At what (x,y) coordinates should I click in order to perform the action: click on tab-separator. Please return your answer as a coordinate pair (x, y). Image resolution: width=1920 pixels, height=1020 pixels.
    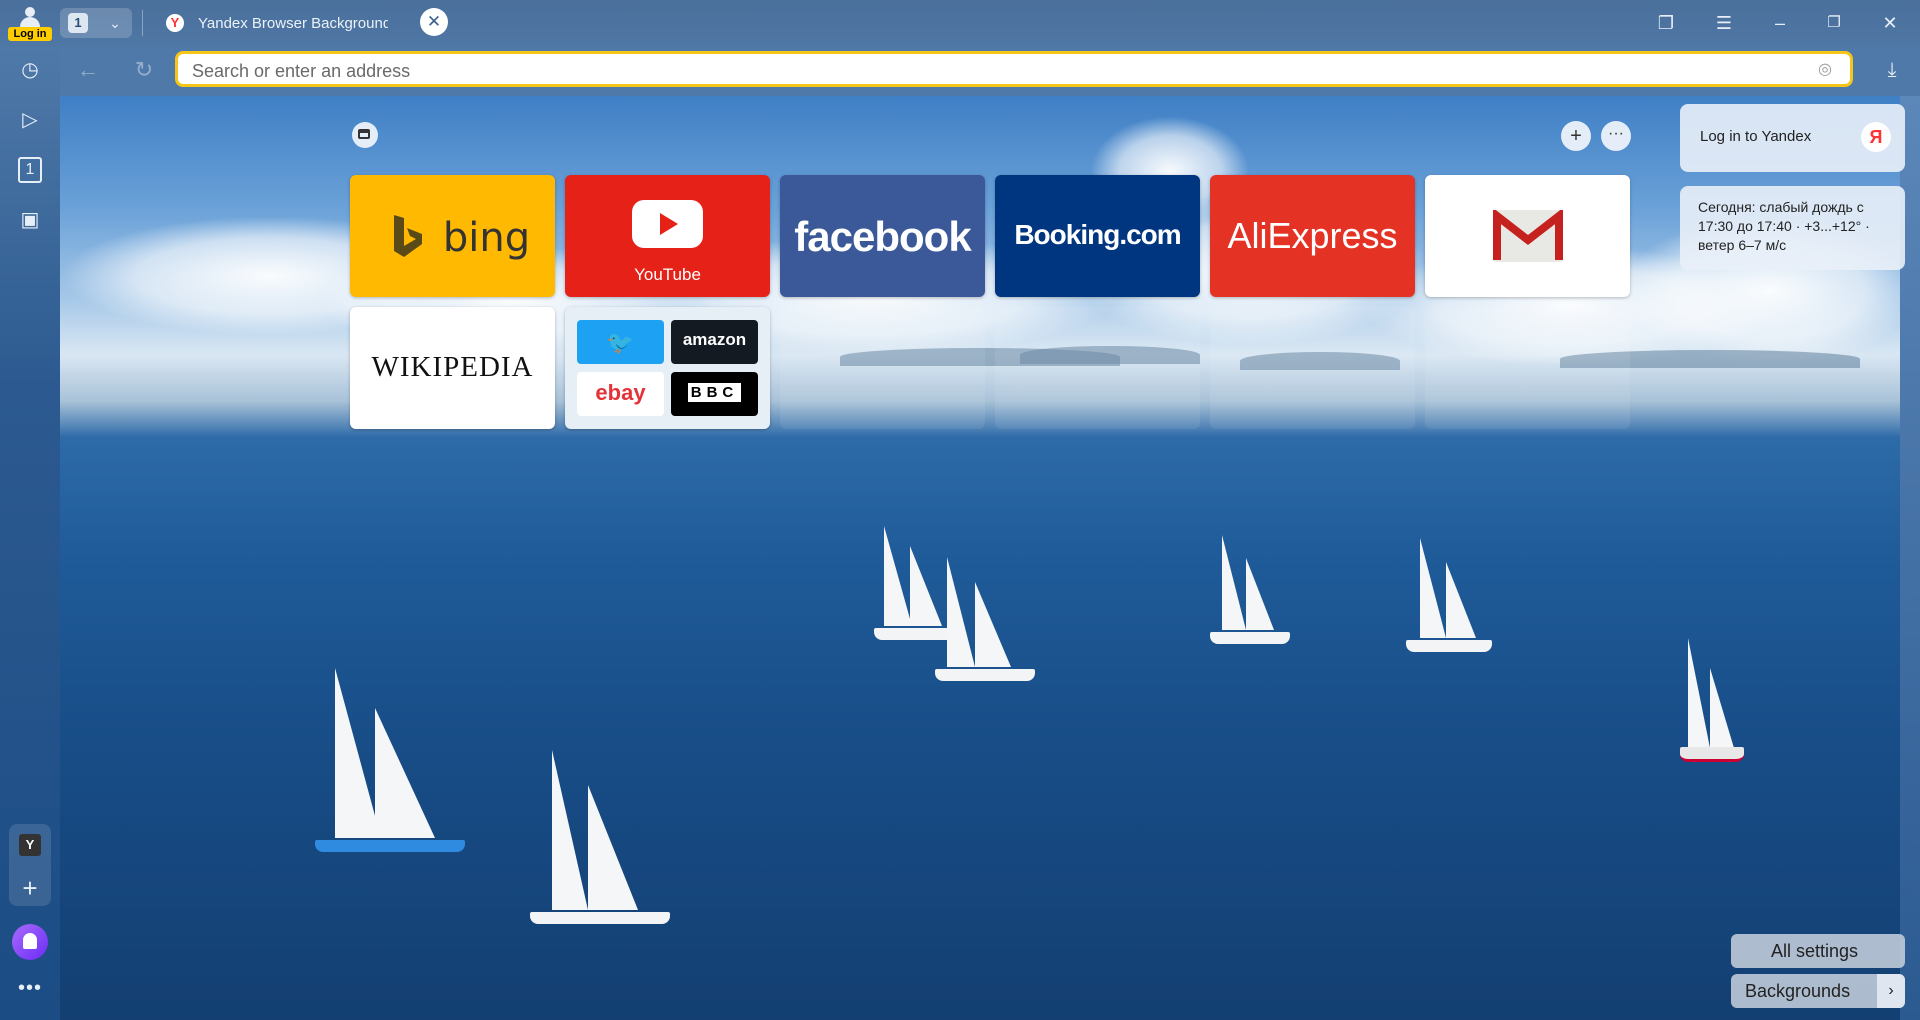
    Looking at the image, I should click on (142, 23).